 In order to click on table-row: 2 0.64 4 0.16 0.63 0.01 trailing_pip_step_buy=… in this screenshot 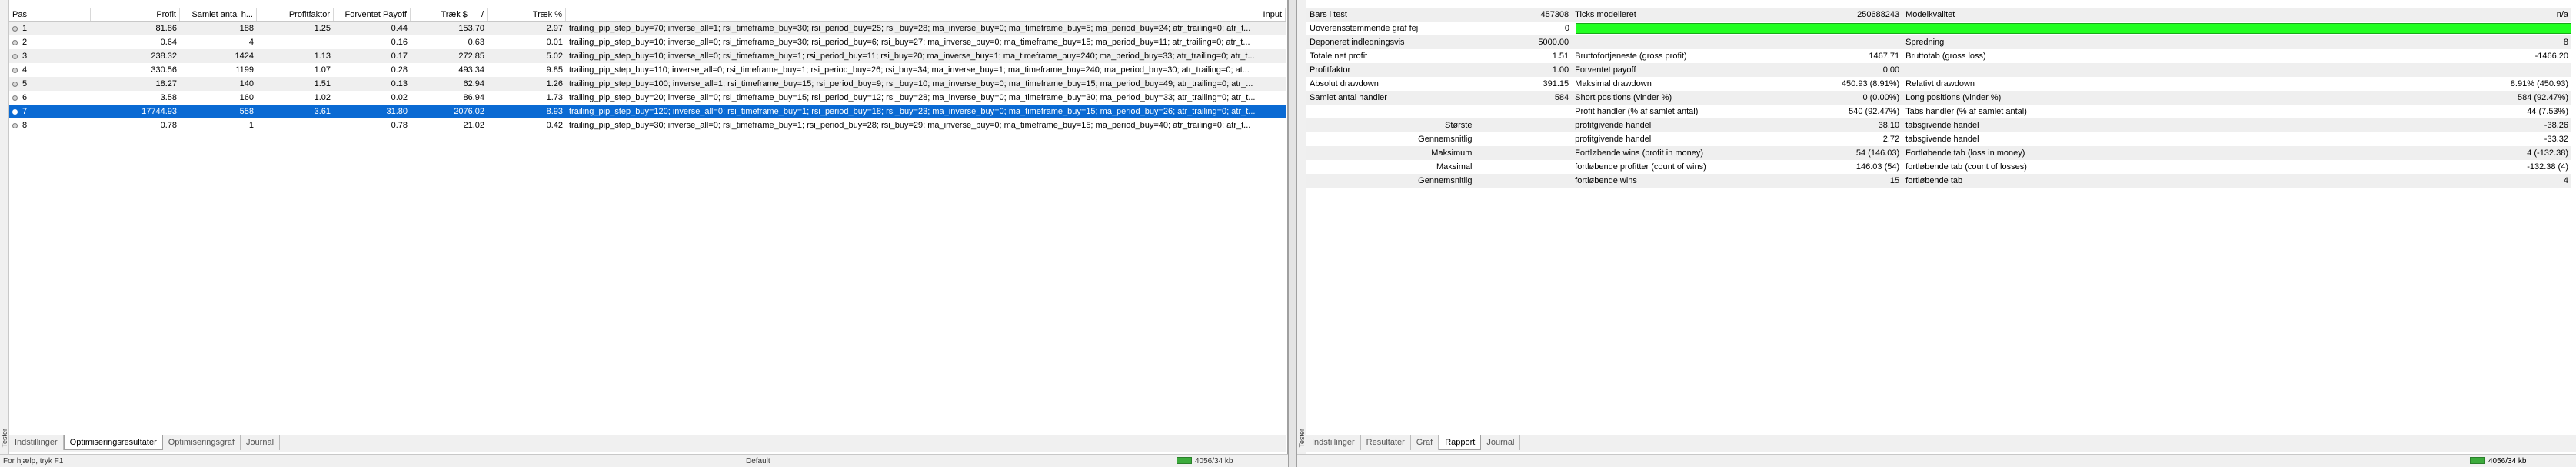, I will do `click(647, 42)`.